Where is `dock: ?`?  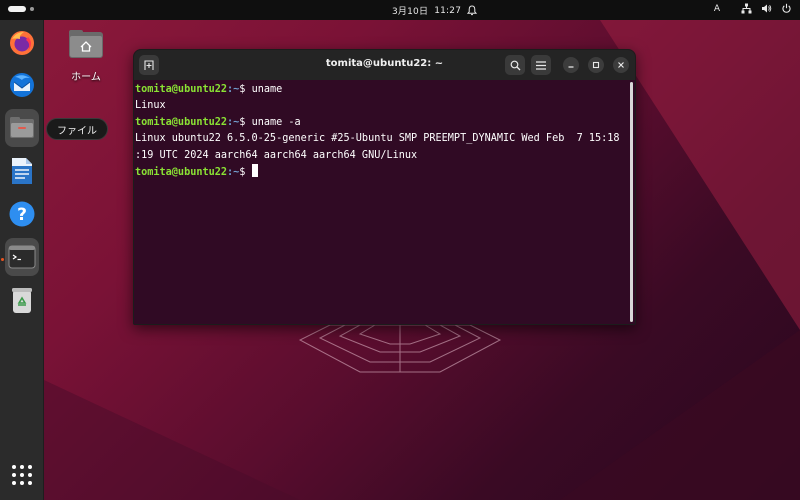 dock: ? is located at coordinates (22, 260).